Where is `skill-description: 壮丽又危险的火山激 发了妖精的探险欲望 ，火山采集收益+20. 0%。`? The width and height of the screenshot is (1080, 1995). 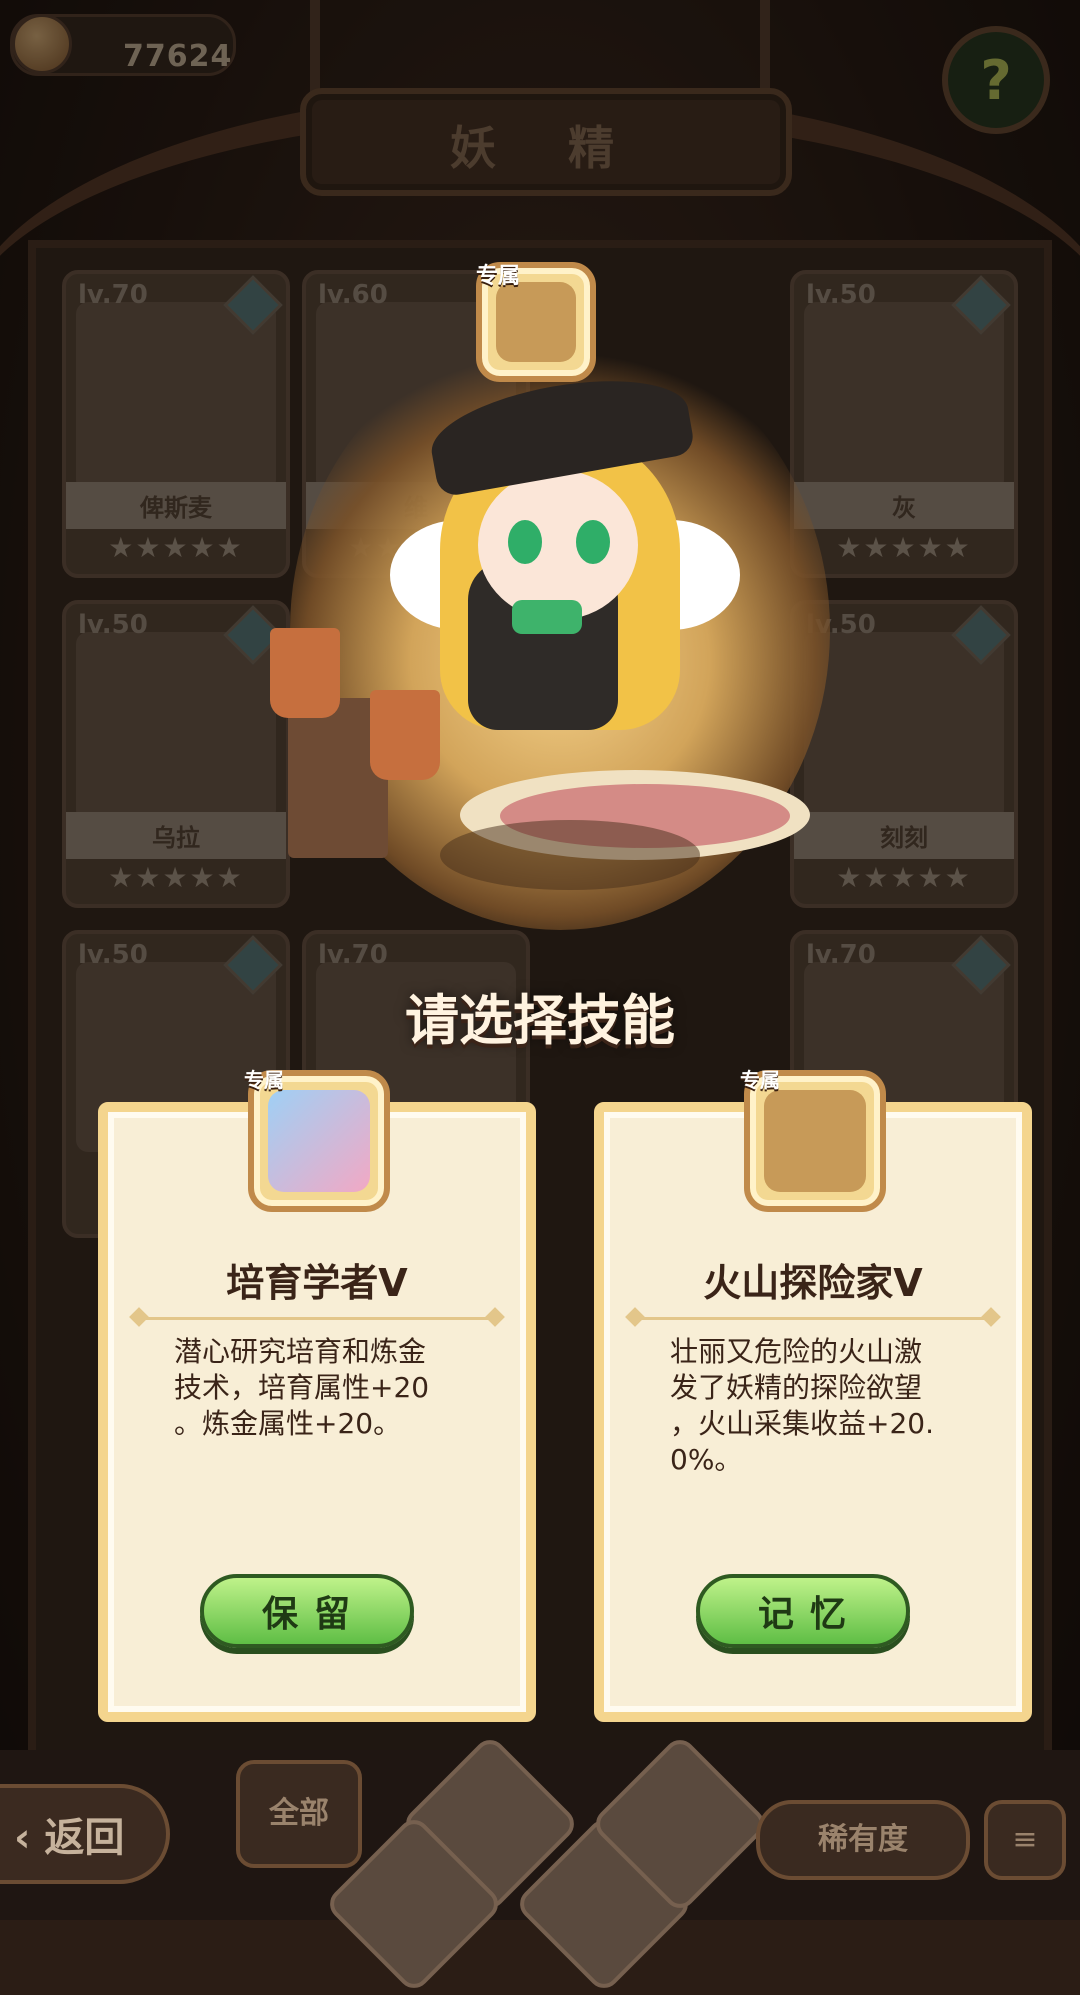 skill-description: 壮丽又危险的火山激 发了妖精的探险欲望 ，火山采集收益+20. 0%。 is located at coordinates (802, 1405).